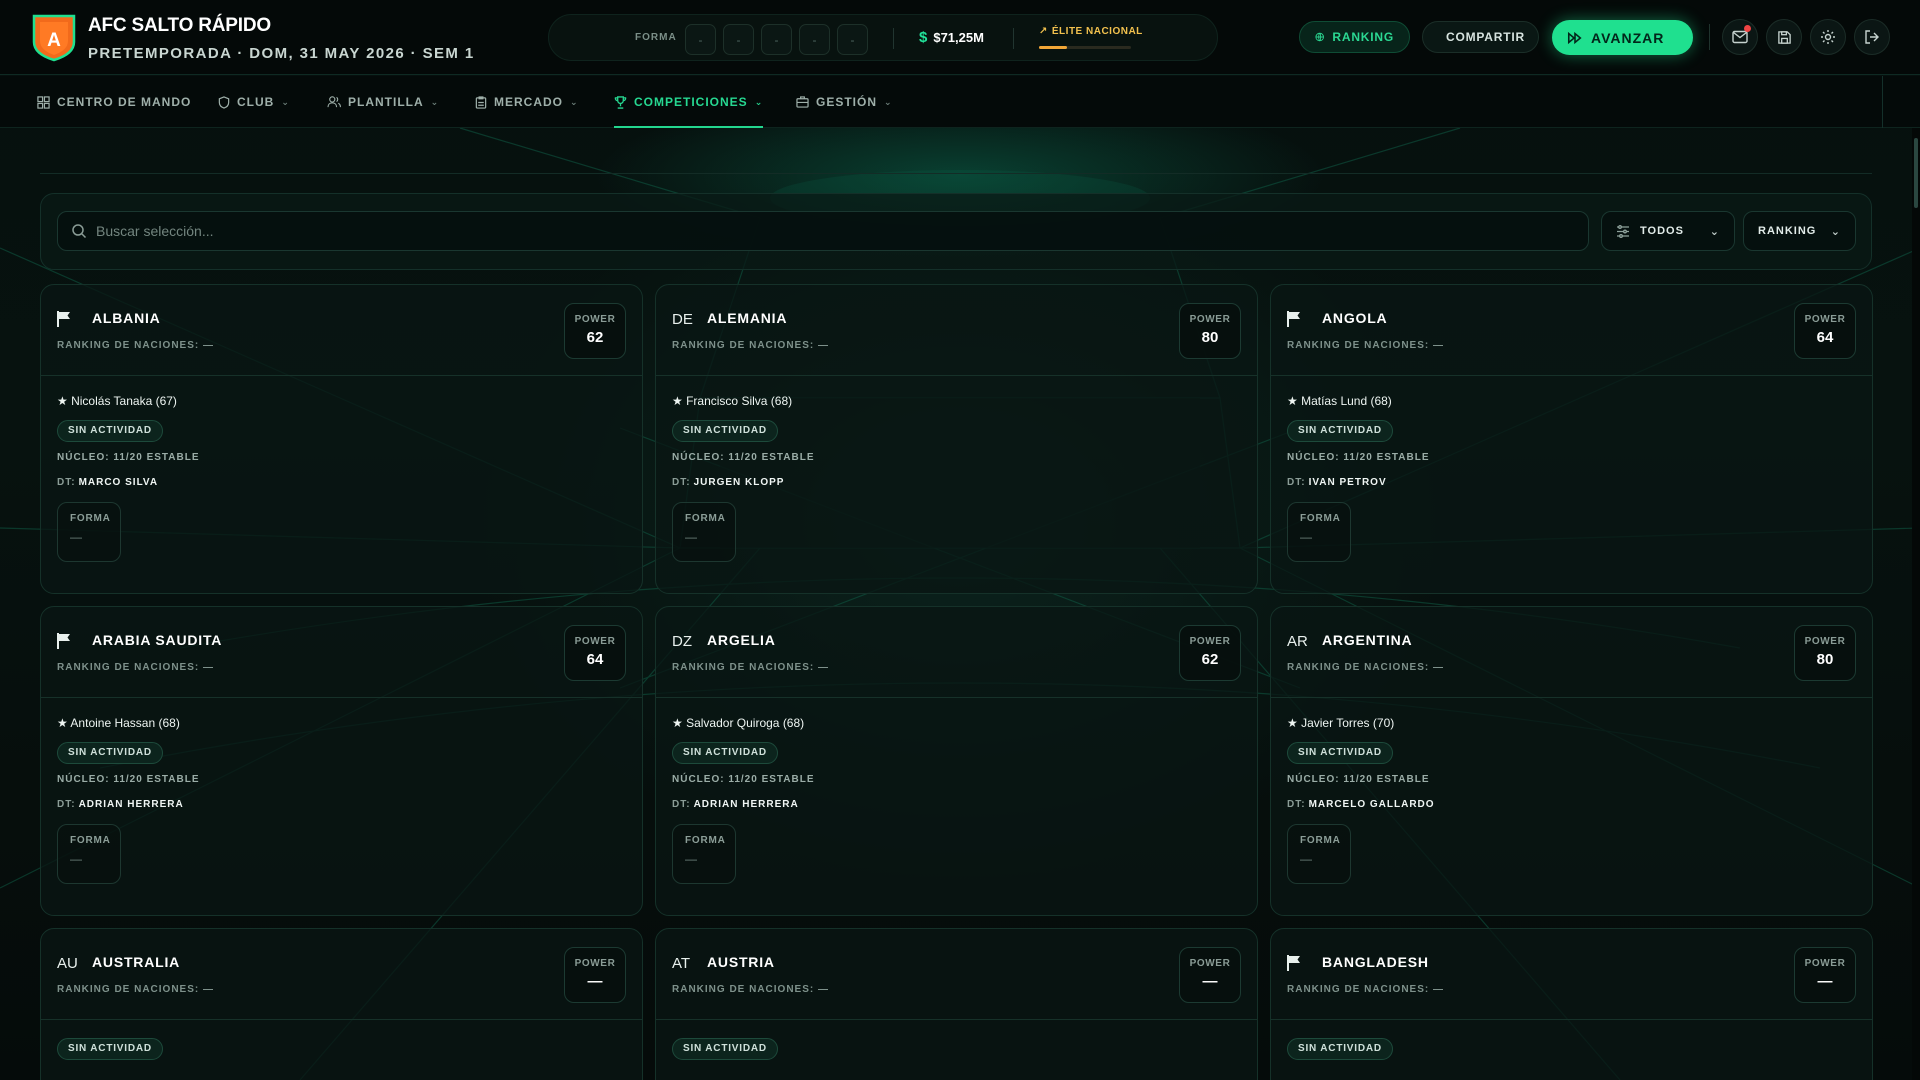 Image resolution: width=1920 pixels, height=1080 pixels. I want to click on nation-name: ALBANIA, so click(126, 318).